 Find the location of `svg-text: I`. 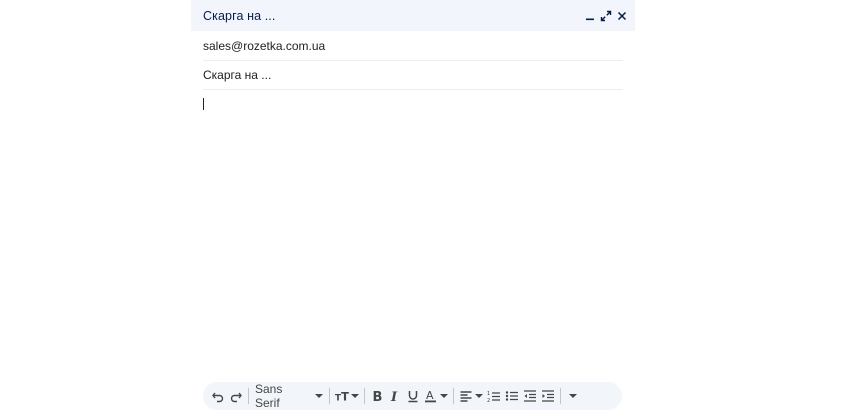

svg-text: I is located at coordinates (394, 396).